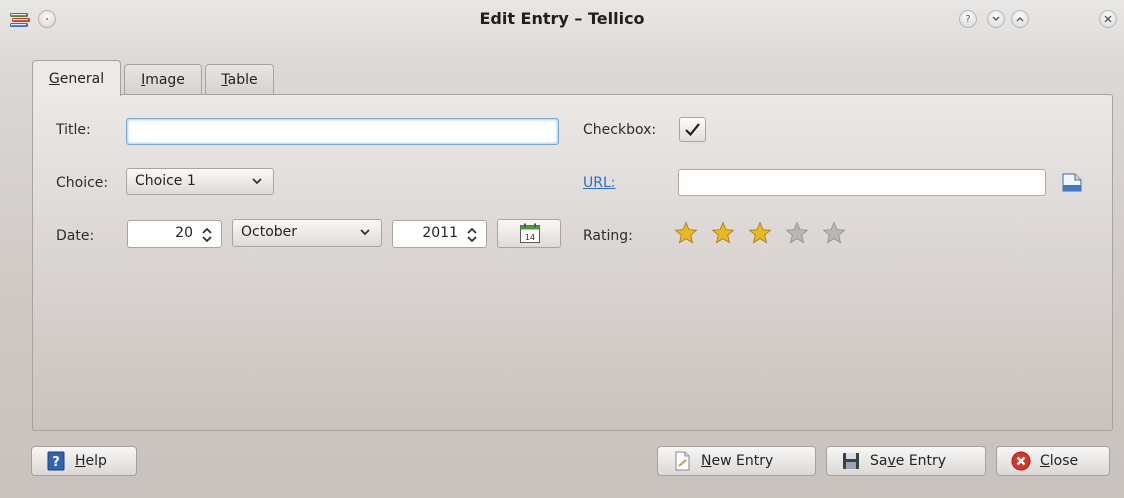 The width and height of the screenshot is (1124, 498). I want to click on choice-combobox: Choice 1, so click(200, 181).